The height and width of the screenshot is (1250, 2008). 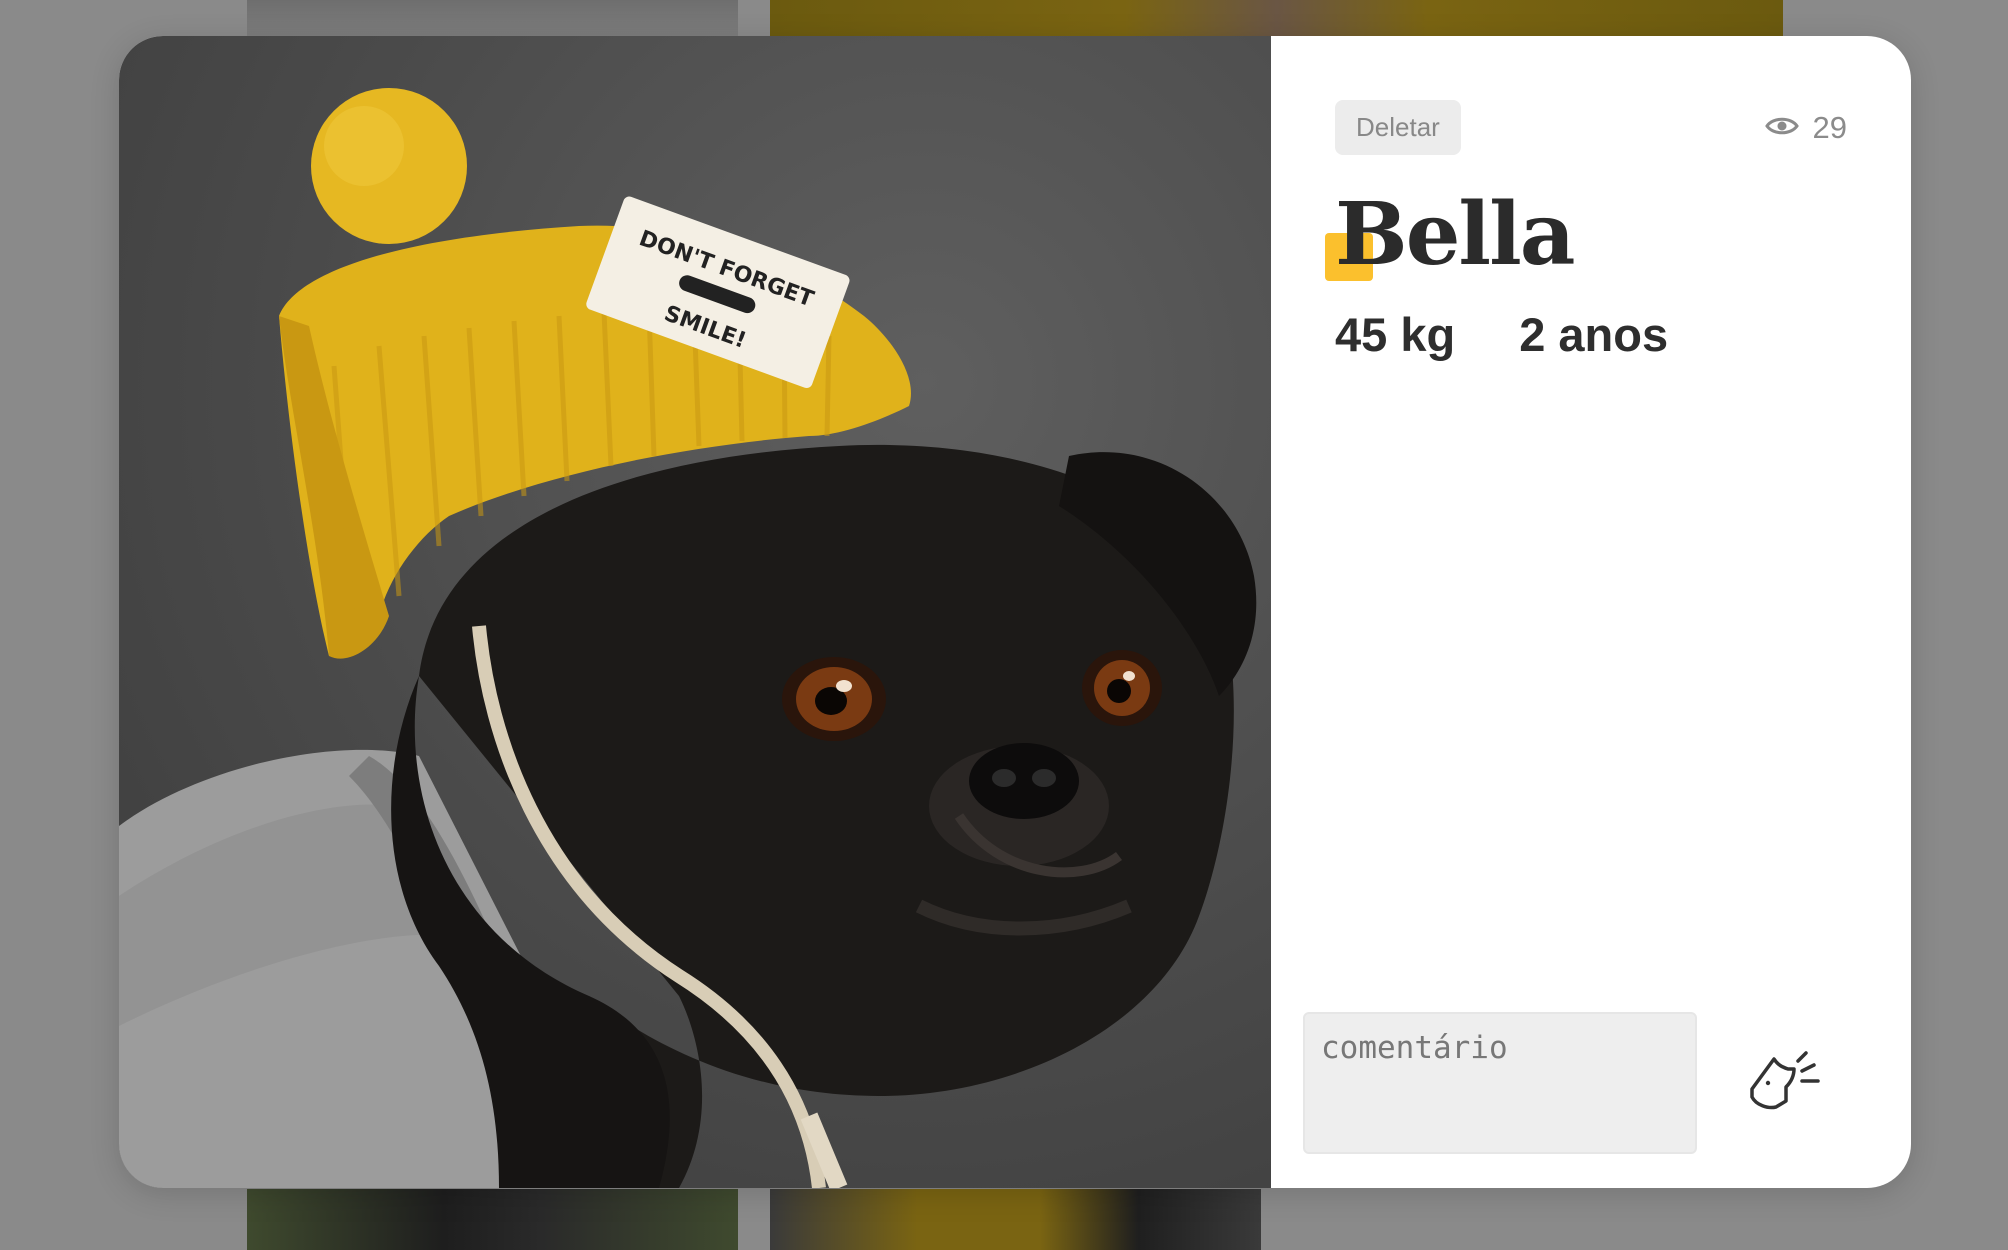 What do you see at coordinates (1398, 127) in the screenshot?
I see `delete-button: Deletar` at bounding box center [1398, 127].